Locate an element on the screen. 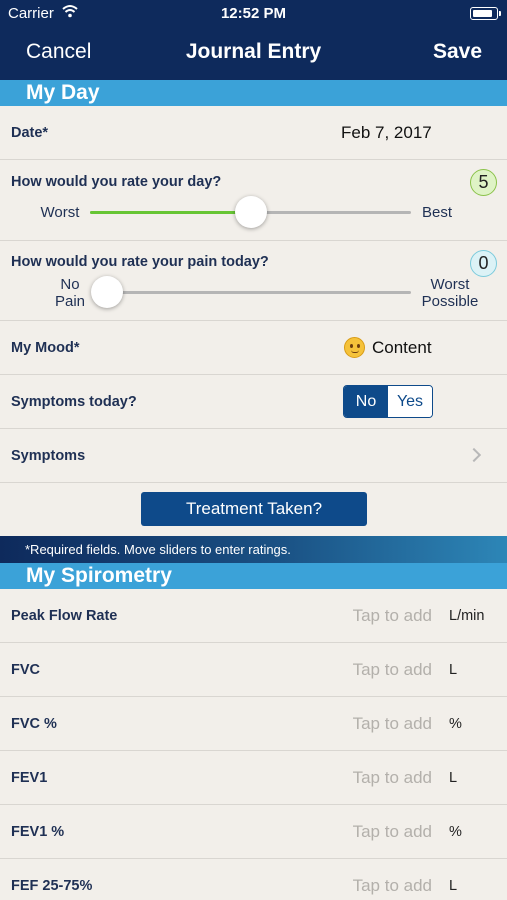 This screenshot has width=507, height=900. symptoms-today-row: Symptoms today? No Yes is located at coordinates (253, 402).